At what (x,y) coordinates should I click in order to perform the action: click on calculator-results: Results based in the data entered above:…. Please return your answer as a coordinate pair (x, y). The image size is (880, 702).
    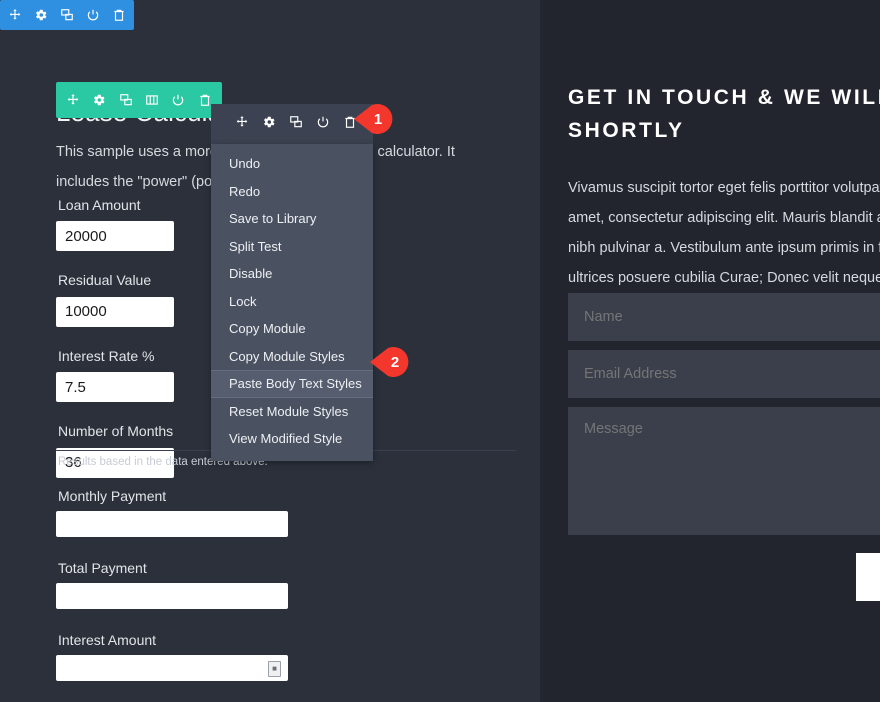
    Looking at the image, I should click on (206, 568).